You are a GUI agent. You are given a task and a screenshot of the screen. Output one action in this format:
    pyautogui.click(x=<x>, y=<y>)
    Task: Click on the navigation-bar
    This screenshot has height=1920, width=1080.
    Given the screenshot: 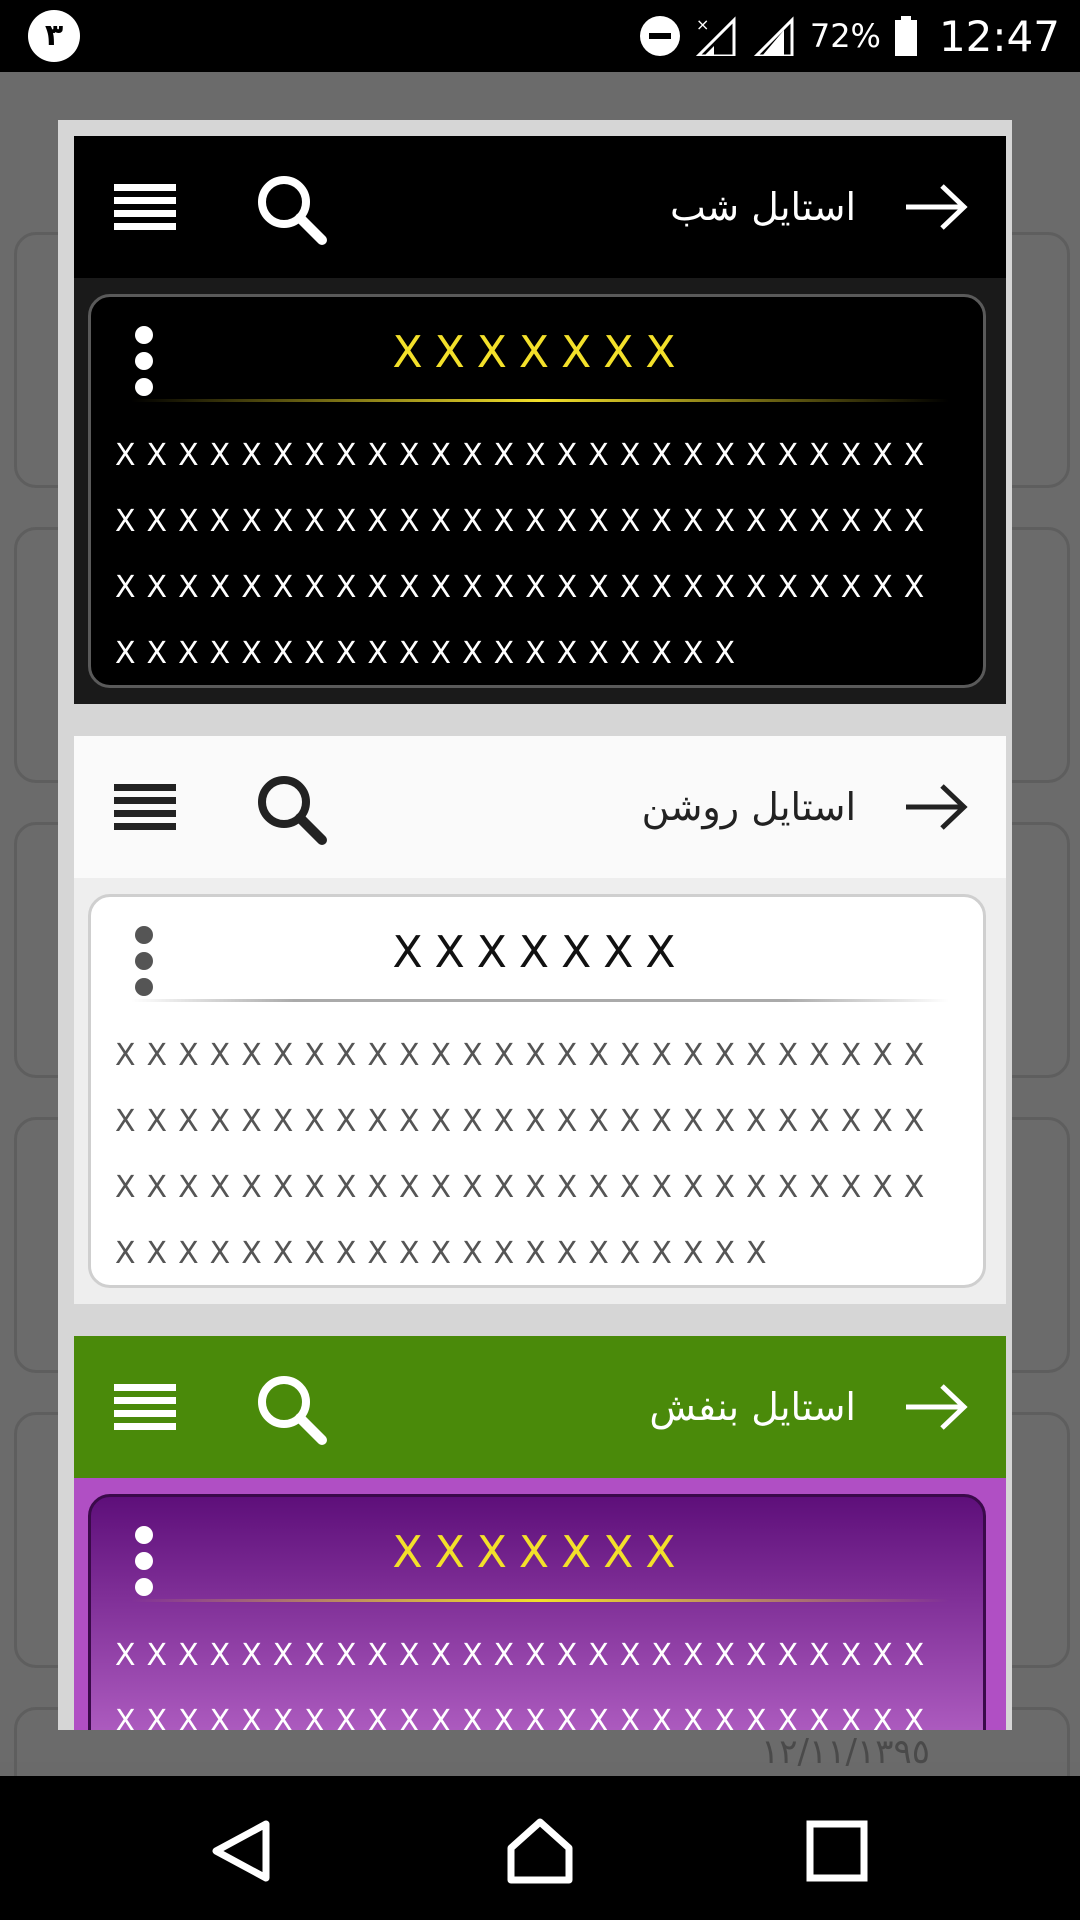 What is the action you would take?
    pyautogui.click(x=540, y=1848)
    